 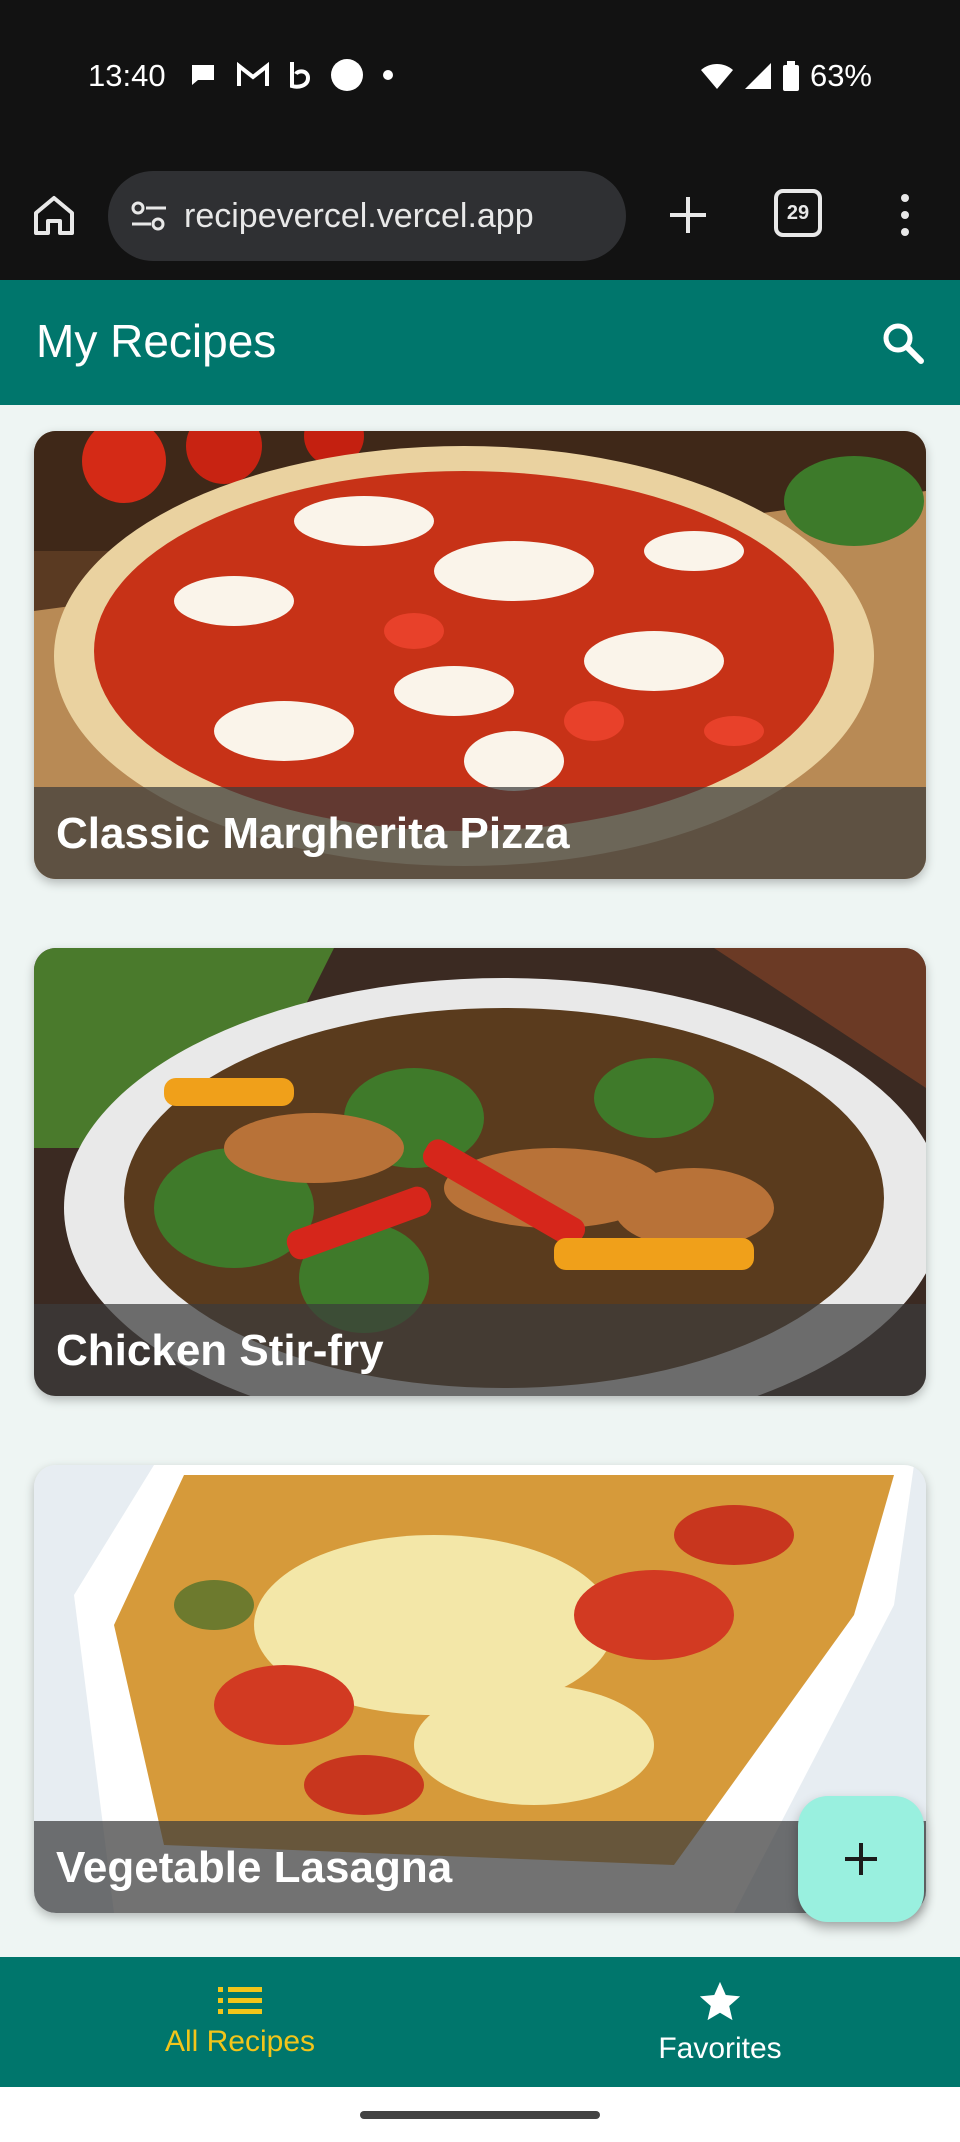 I want to click on tab-switcher-button: 29, so click(x=798, y=213).